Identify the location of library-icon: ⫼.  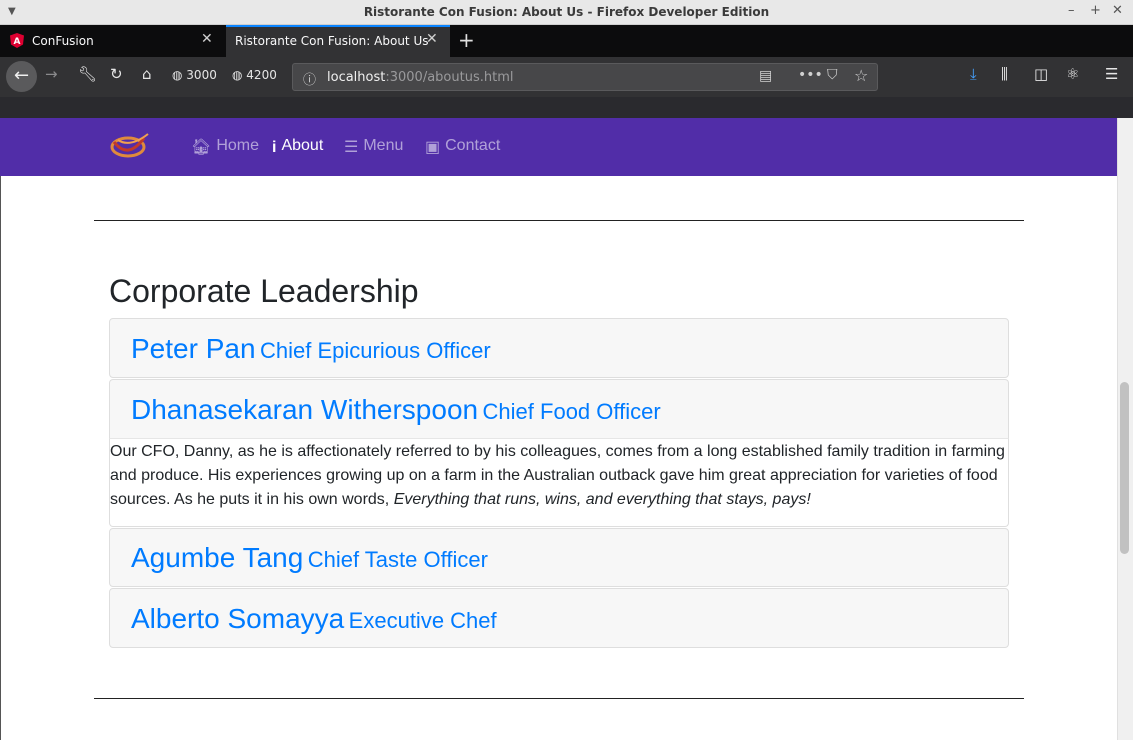
(1004, 74).